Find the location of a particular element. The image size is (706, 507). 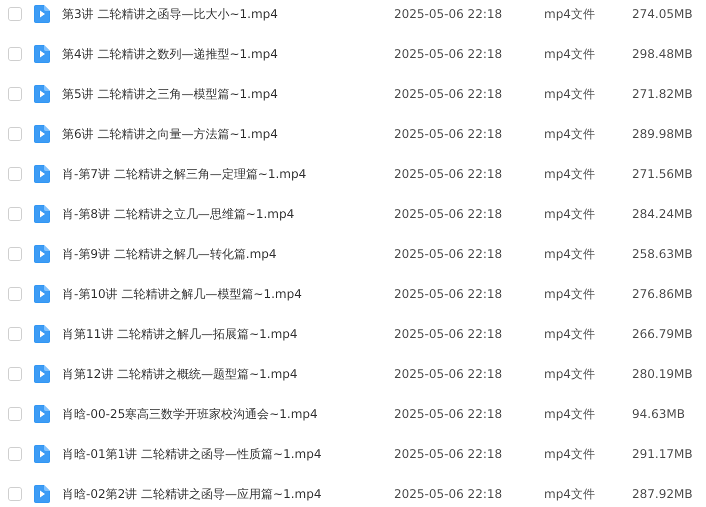

file-size: 271.56MB is located at coordinates (662, 174).